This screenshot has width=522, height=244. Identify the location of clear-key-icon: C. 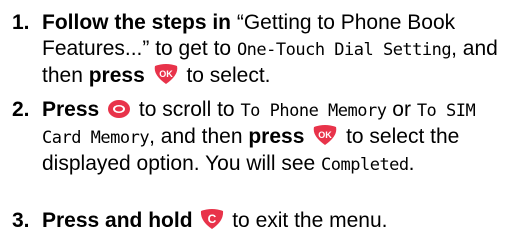
(212, 219).